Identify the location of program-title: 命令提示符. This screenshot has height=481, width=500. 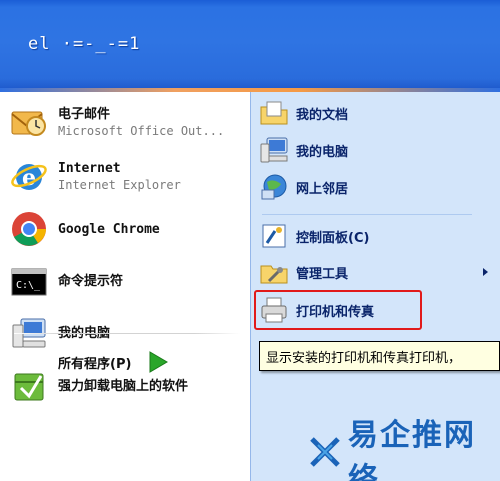
(91, 281).